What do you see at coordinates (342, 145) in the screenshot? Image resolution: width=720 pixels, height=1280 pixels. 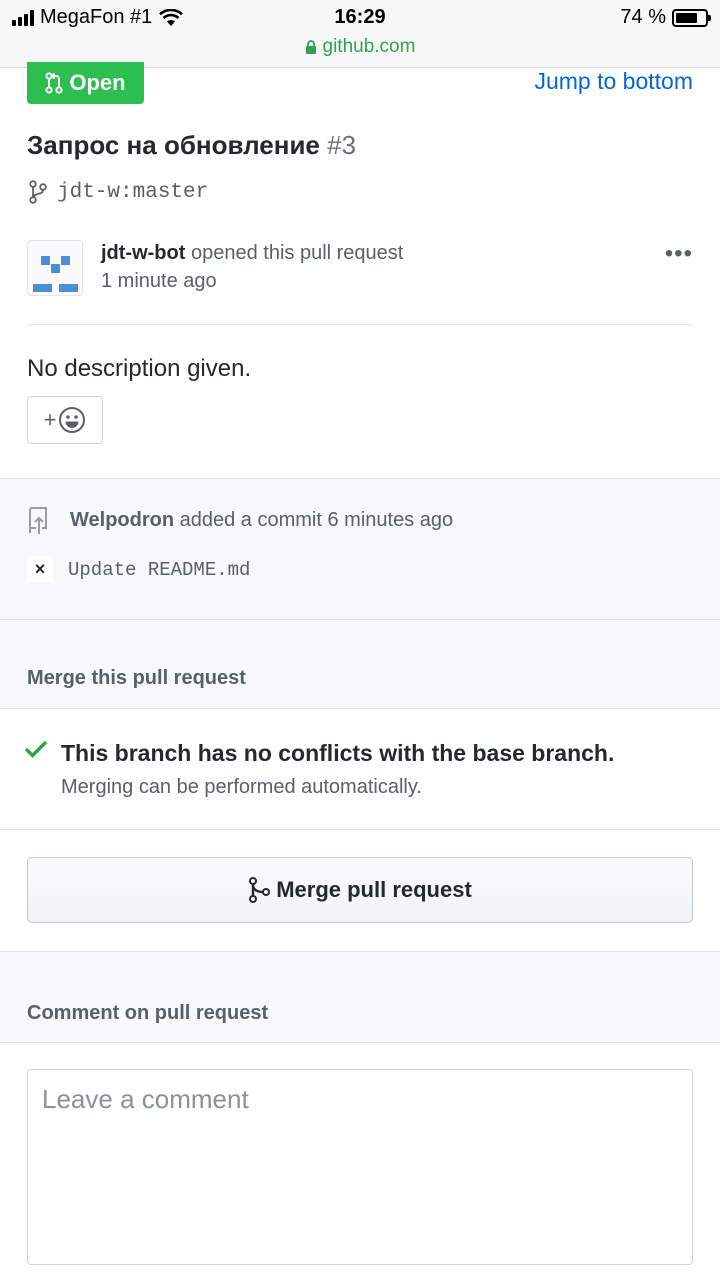 I see `pr-number: #3` at bounding box center [342, 145].